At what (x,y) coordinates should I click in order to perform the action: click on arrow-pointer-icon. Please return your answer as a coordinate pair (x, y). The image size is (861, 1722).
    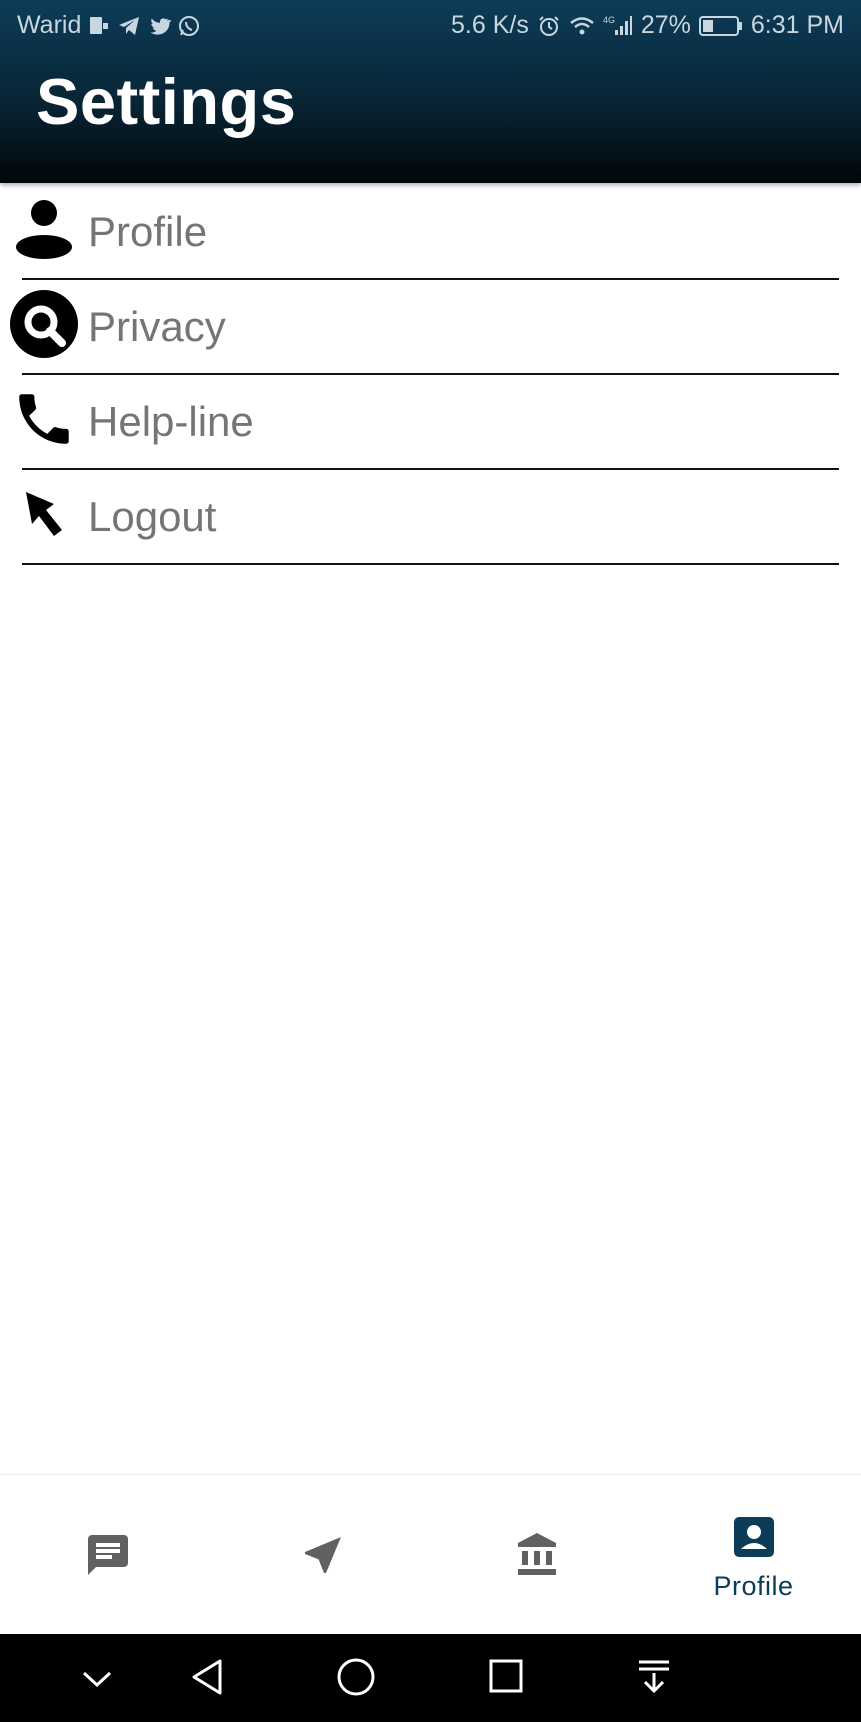
    Looking at the image, I should click on (44, 514).